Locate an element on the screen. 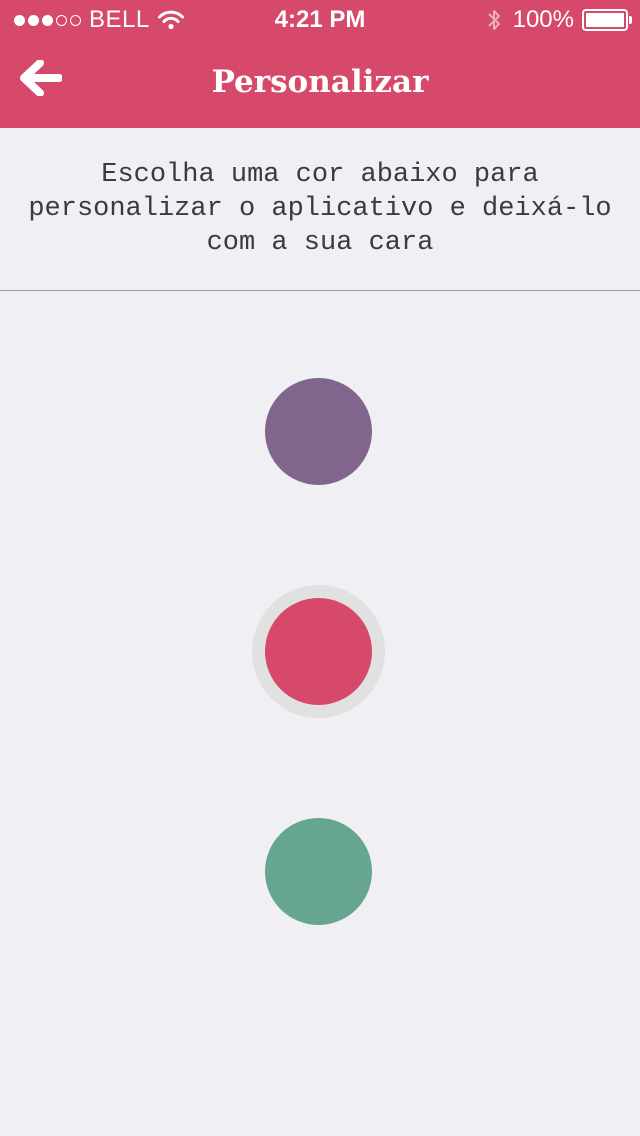  battery-icon is located at coordinates (607, 20).